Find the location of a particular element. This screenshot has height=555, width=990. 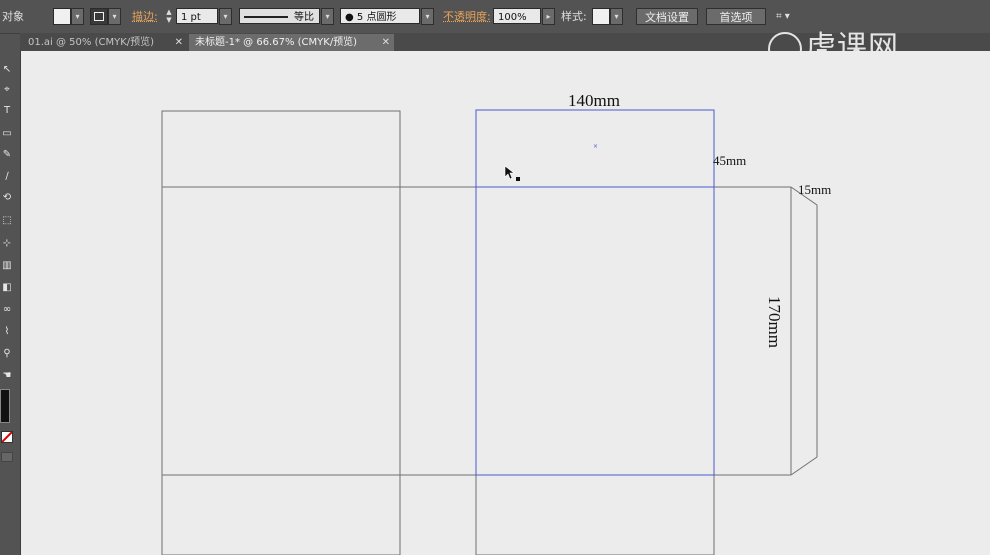

opacity-label: 不透明度: is located at coordinates (467, 16).